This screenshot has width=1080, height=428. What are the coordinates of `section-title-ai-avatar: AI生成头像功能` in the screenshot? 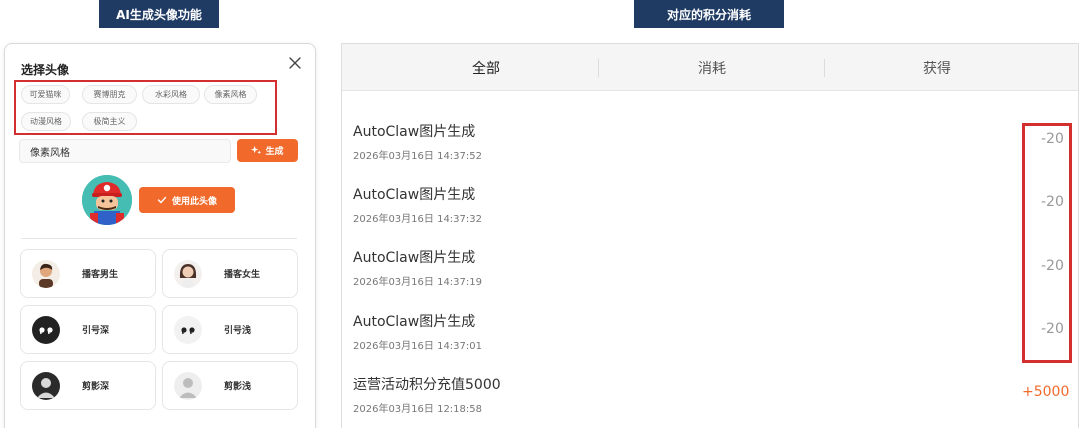 It's located at (159, 14).